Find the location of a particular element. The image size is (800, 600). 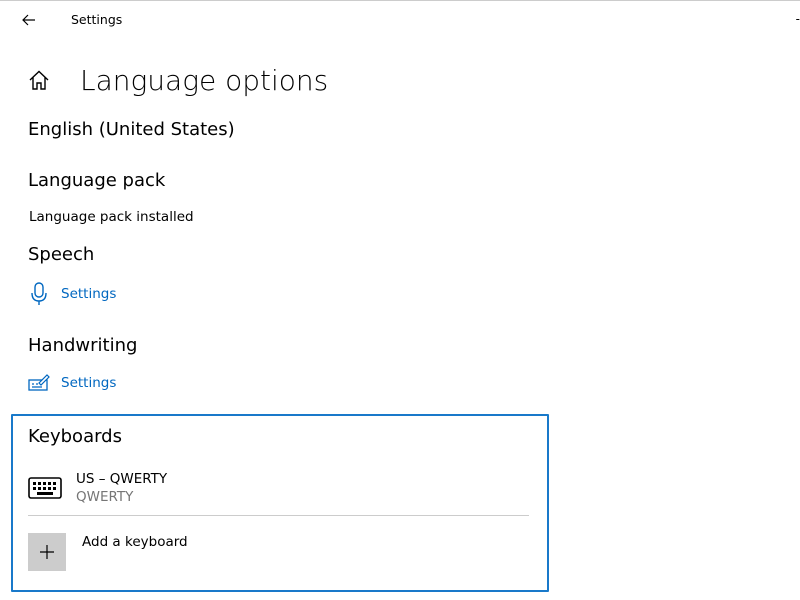

handwriting-heading: Handwriting is located at coordinates (83, 345).